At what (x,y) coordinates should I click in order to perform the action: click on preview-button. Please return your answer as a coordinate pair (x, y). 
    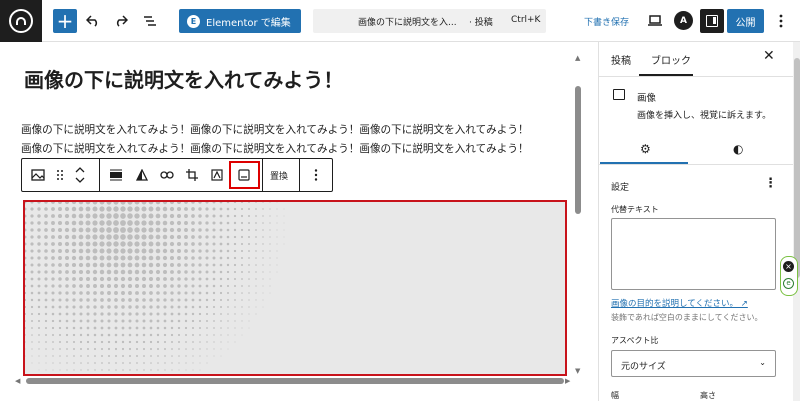
    Looking at the image, I should click on (655, 21).